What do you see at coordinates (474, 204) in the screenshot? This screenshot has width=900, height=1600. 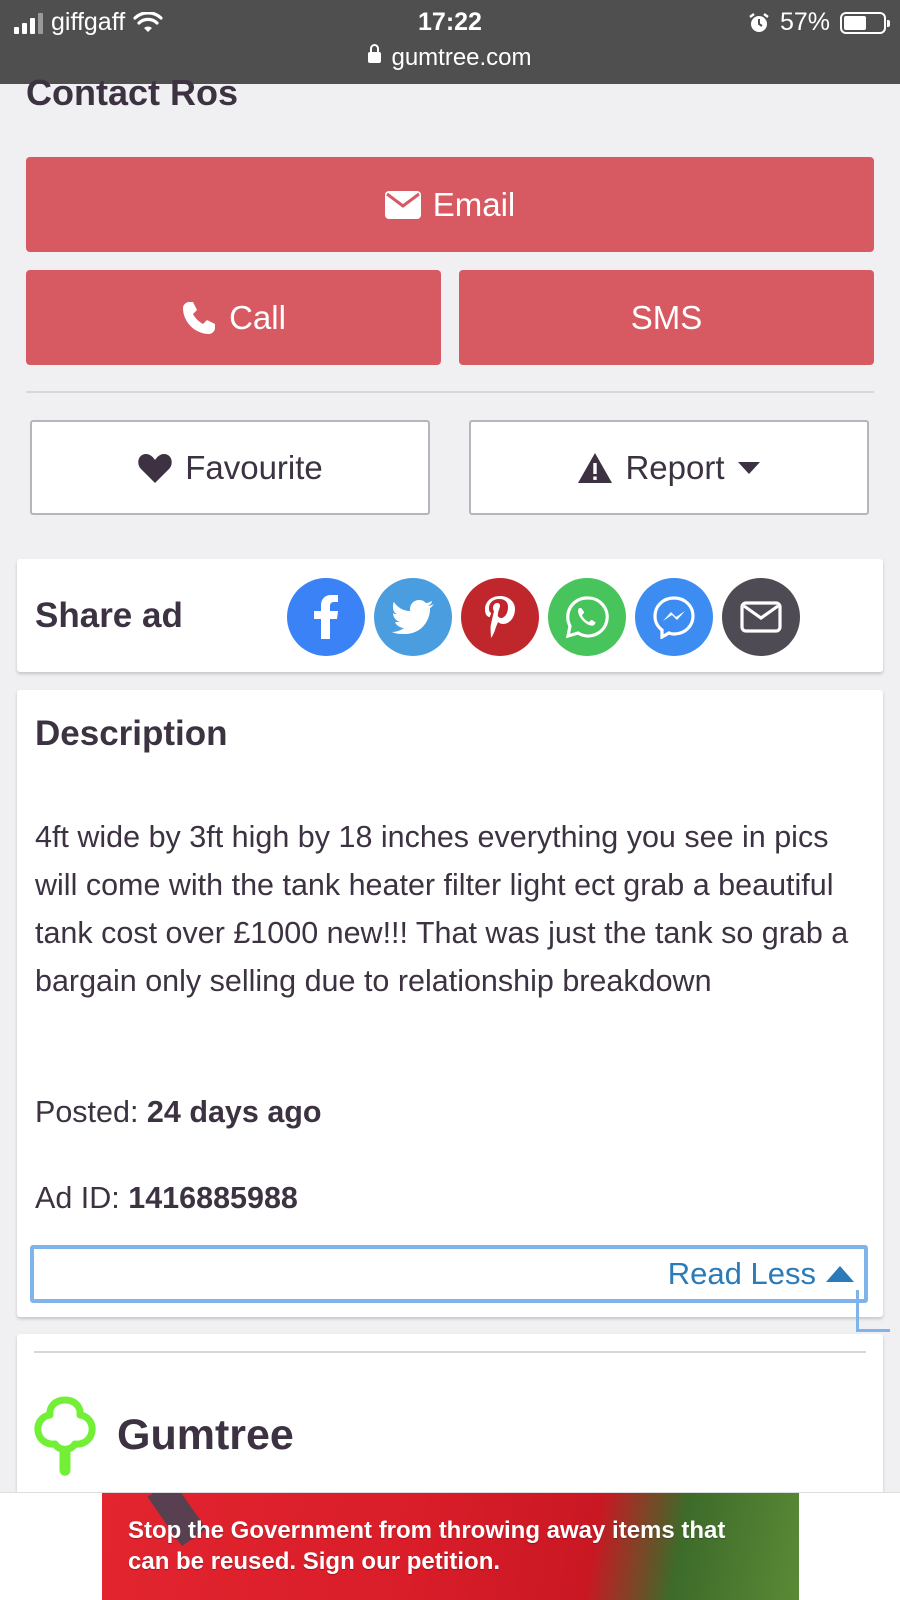 I see `email-button-label: Email` at bounding box center [474, 204].